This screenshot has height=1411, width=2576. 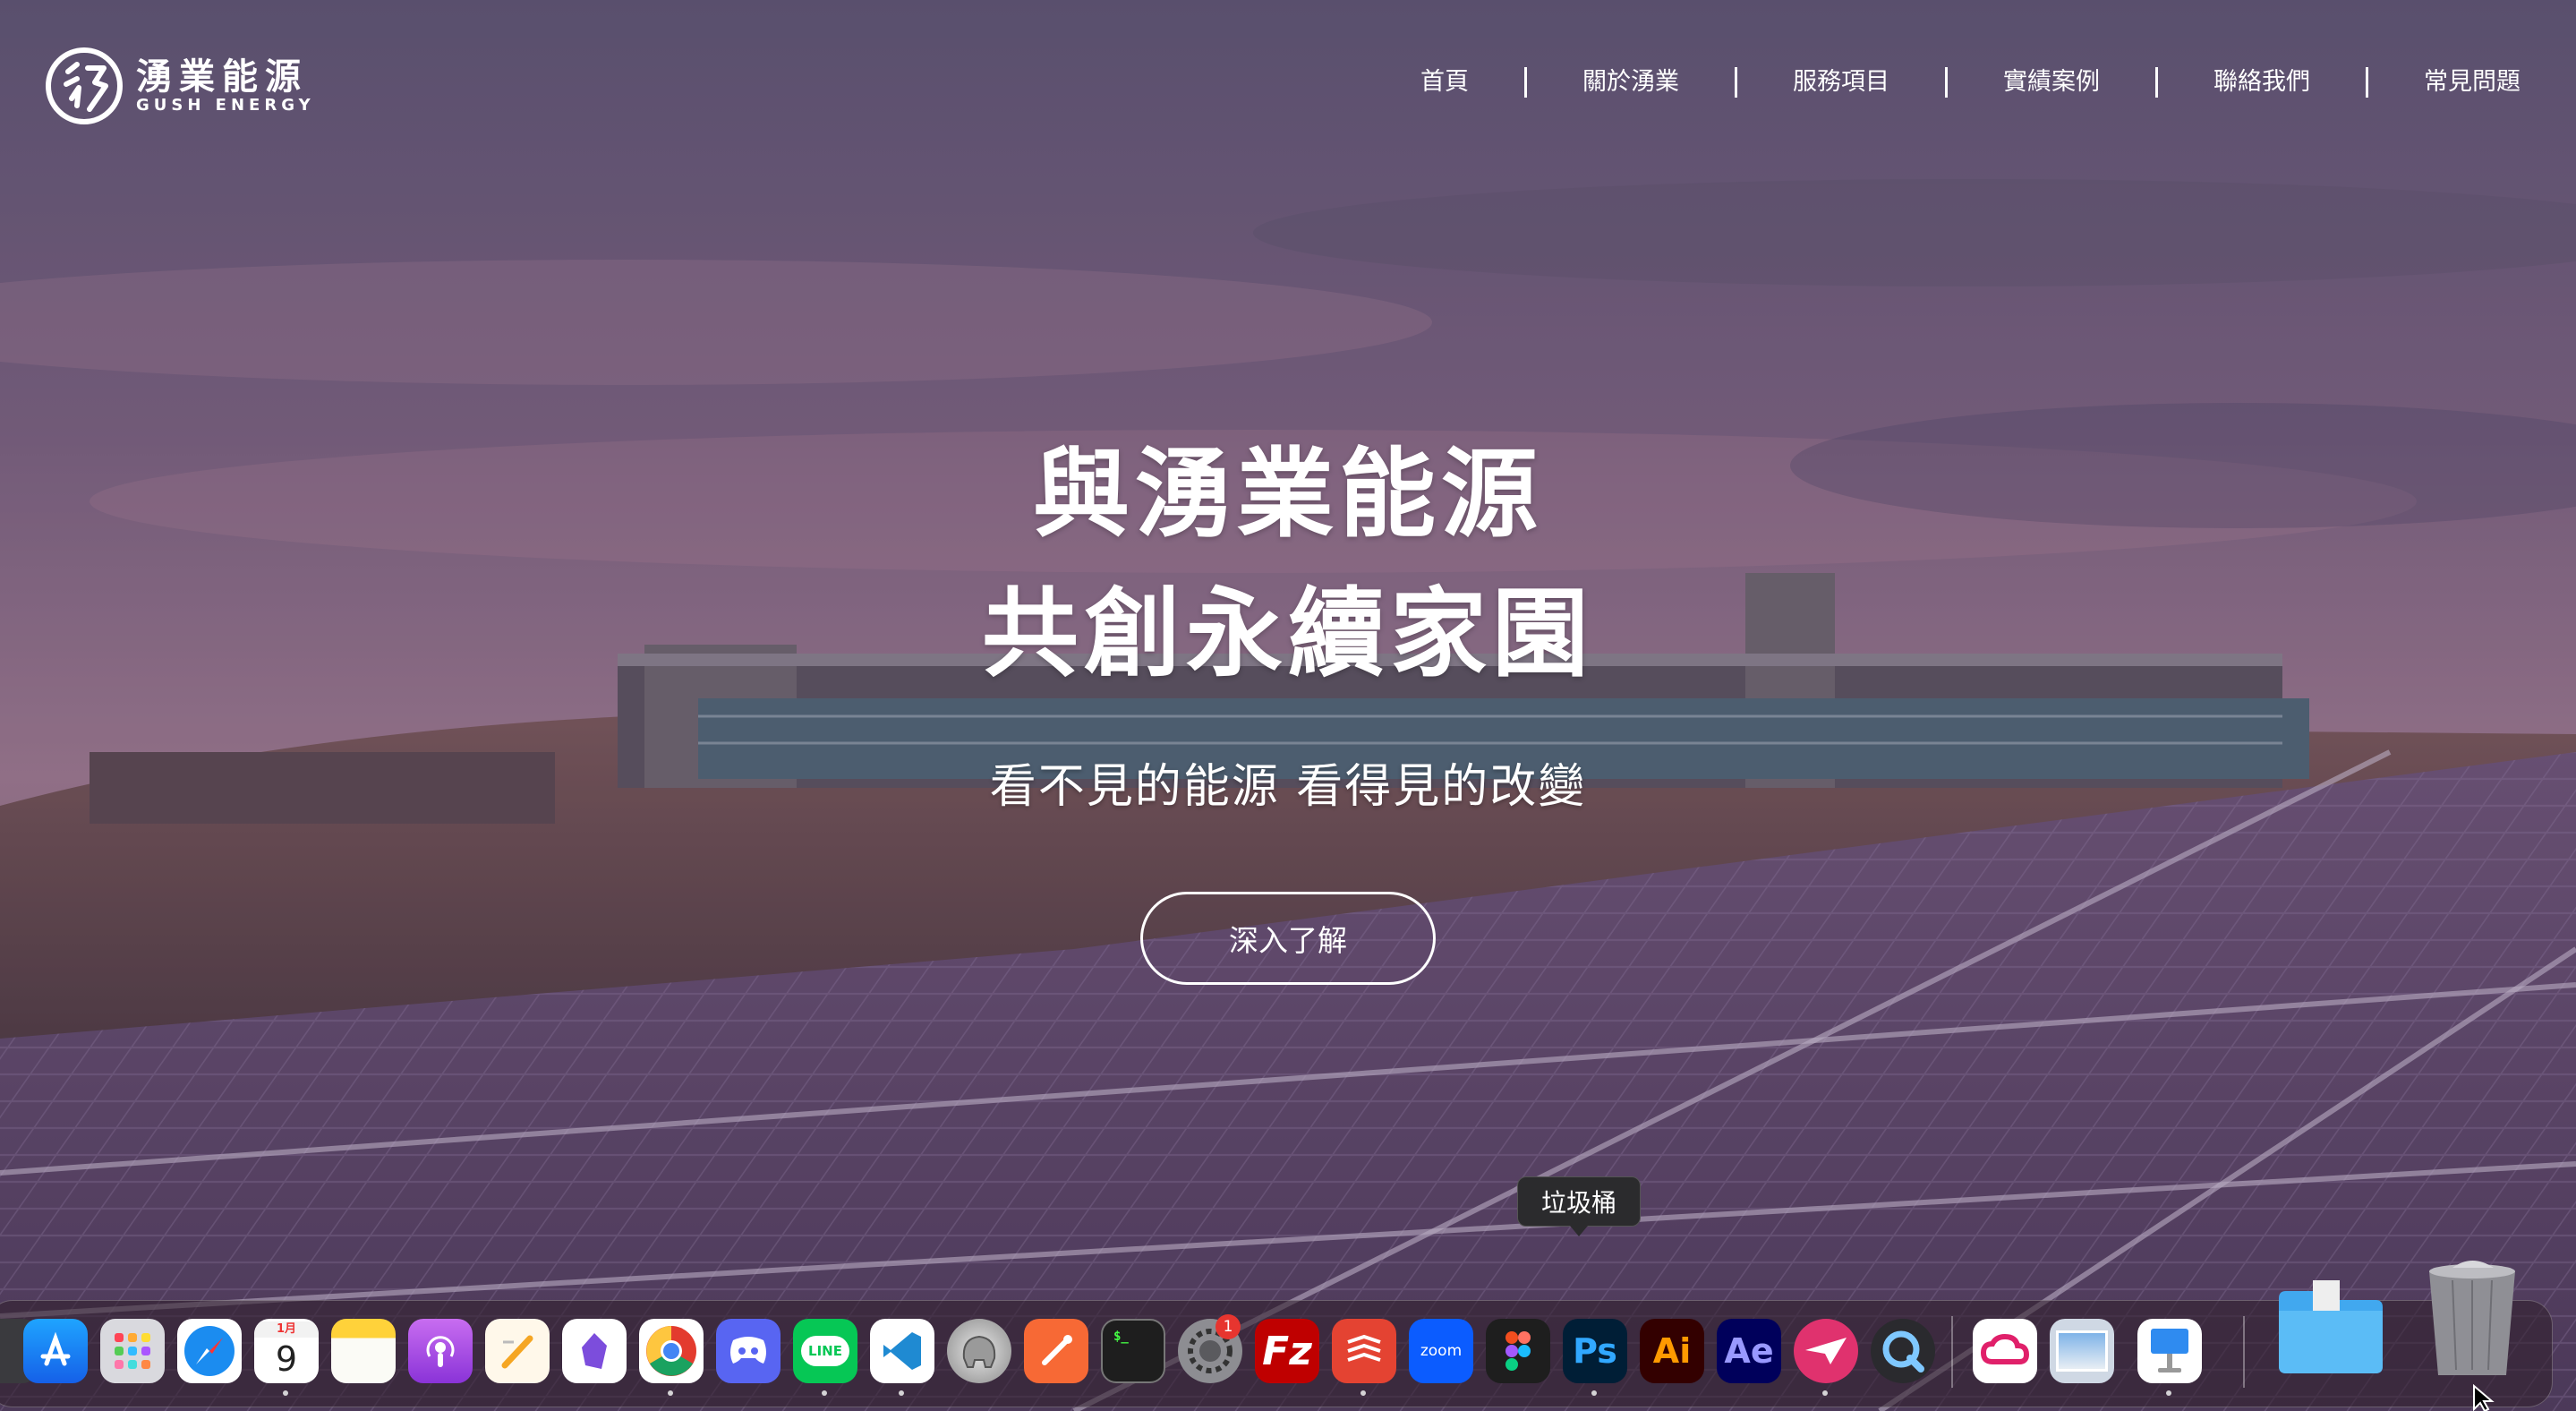 What do you see at coordinates (1579, 1206) in the screenshot?
I see `trash-tooltip: 垃圾桶` at bounding box center [1579, 1206].